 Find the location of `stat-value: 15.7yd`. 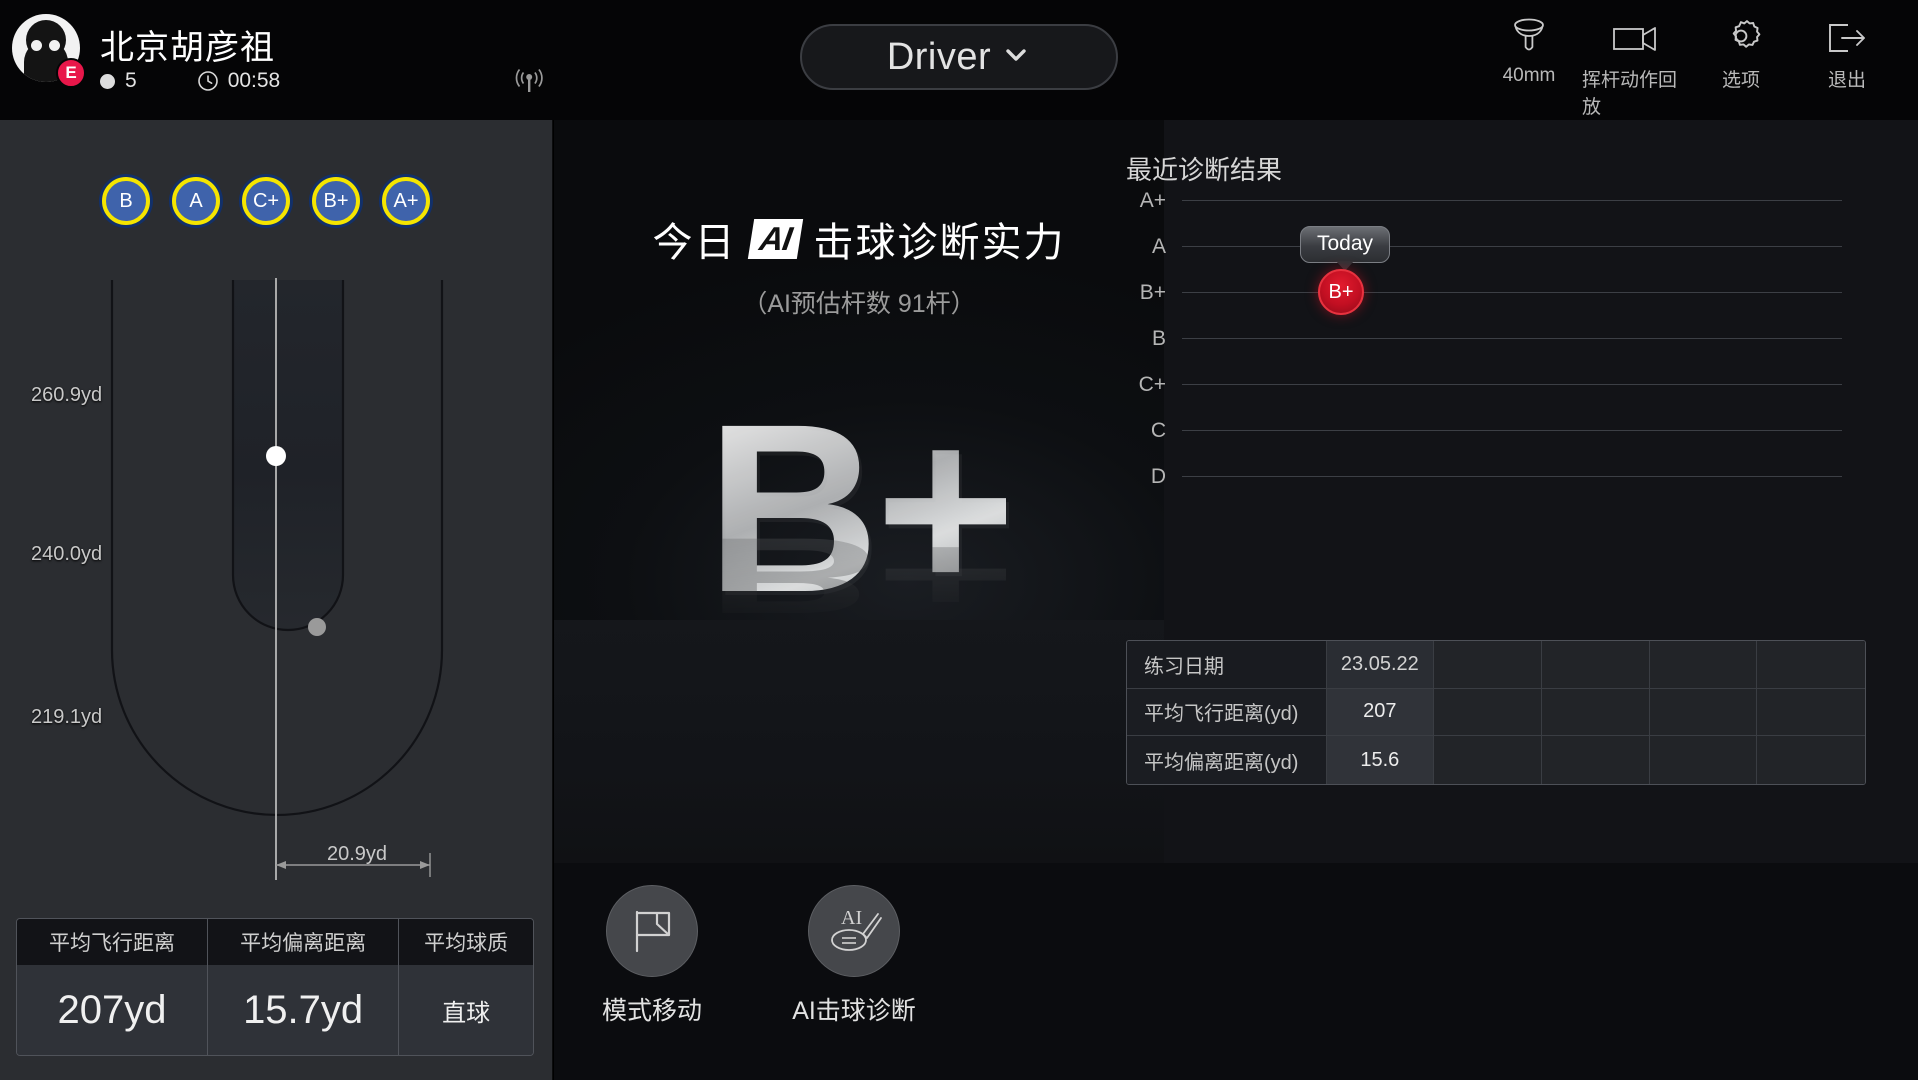

stat-value: 15.7yd is located at coordinates (303, 1010).